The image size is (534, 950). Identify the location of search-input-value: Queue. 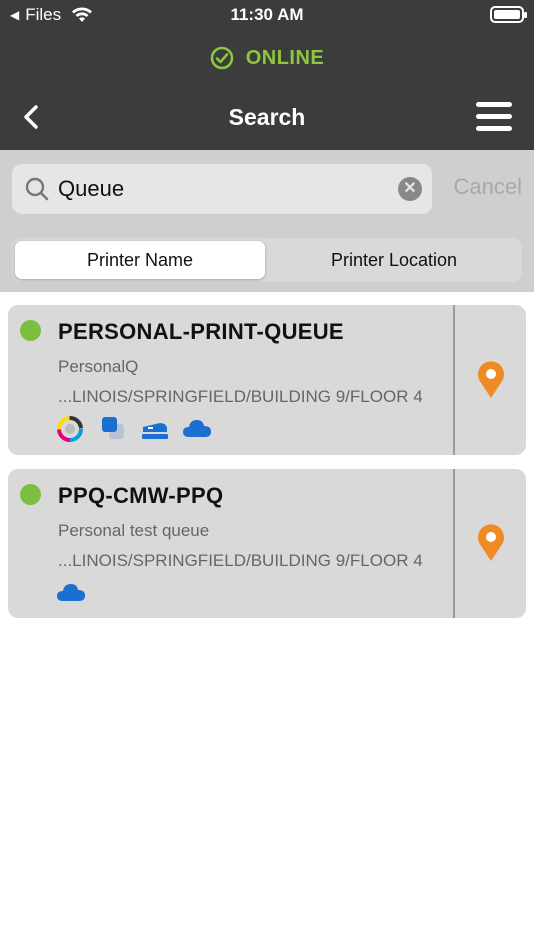
(91, 188).